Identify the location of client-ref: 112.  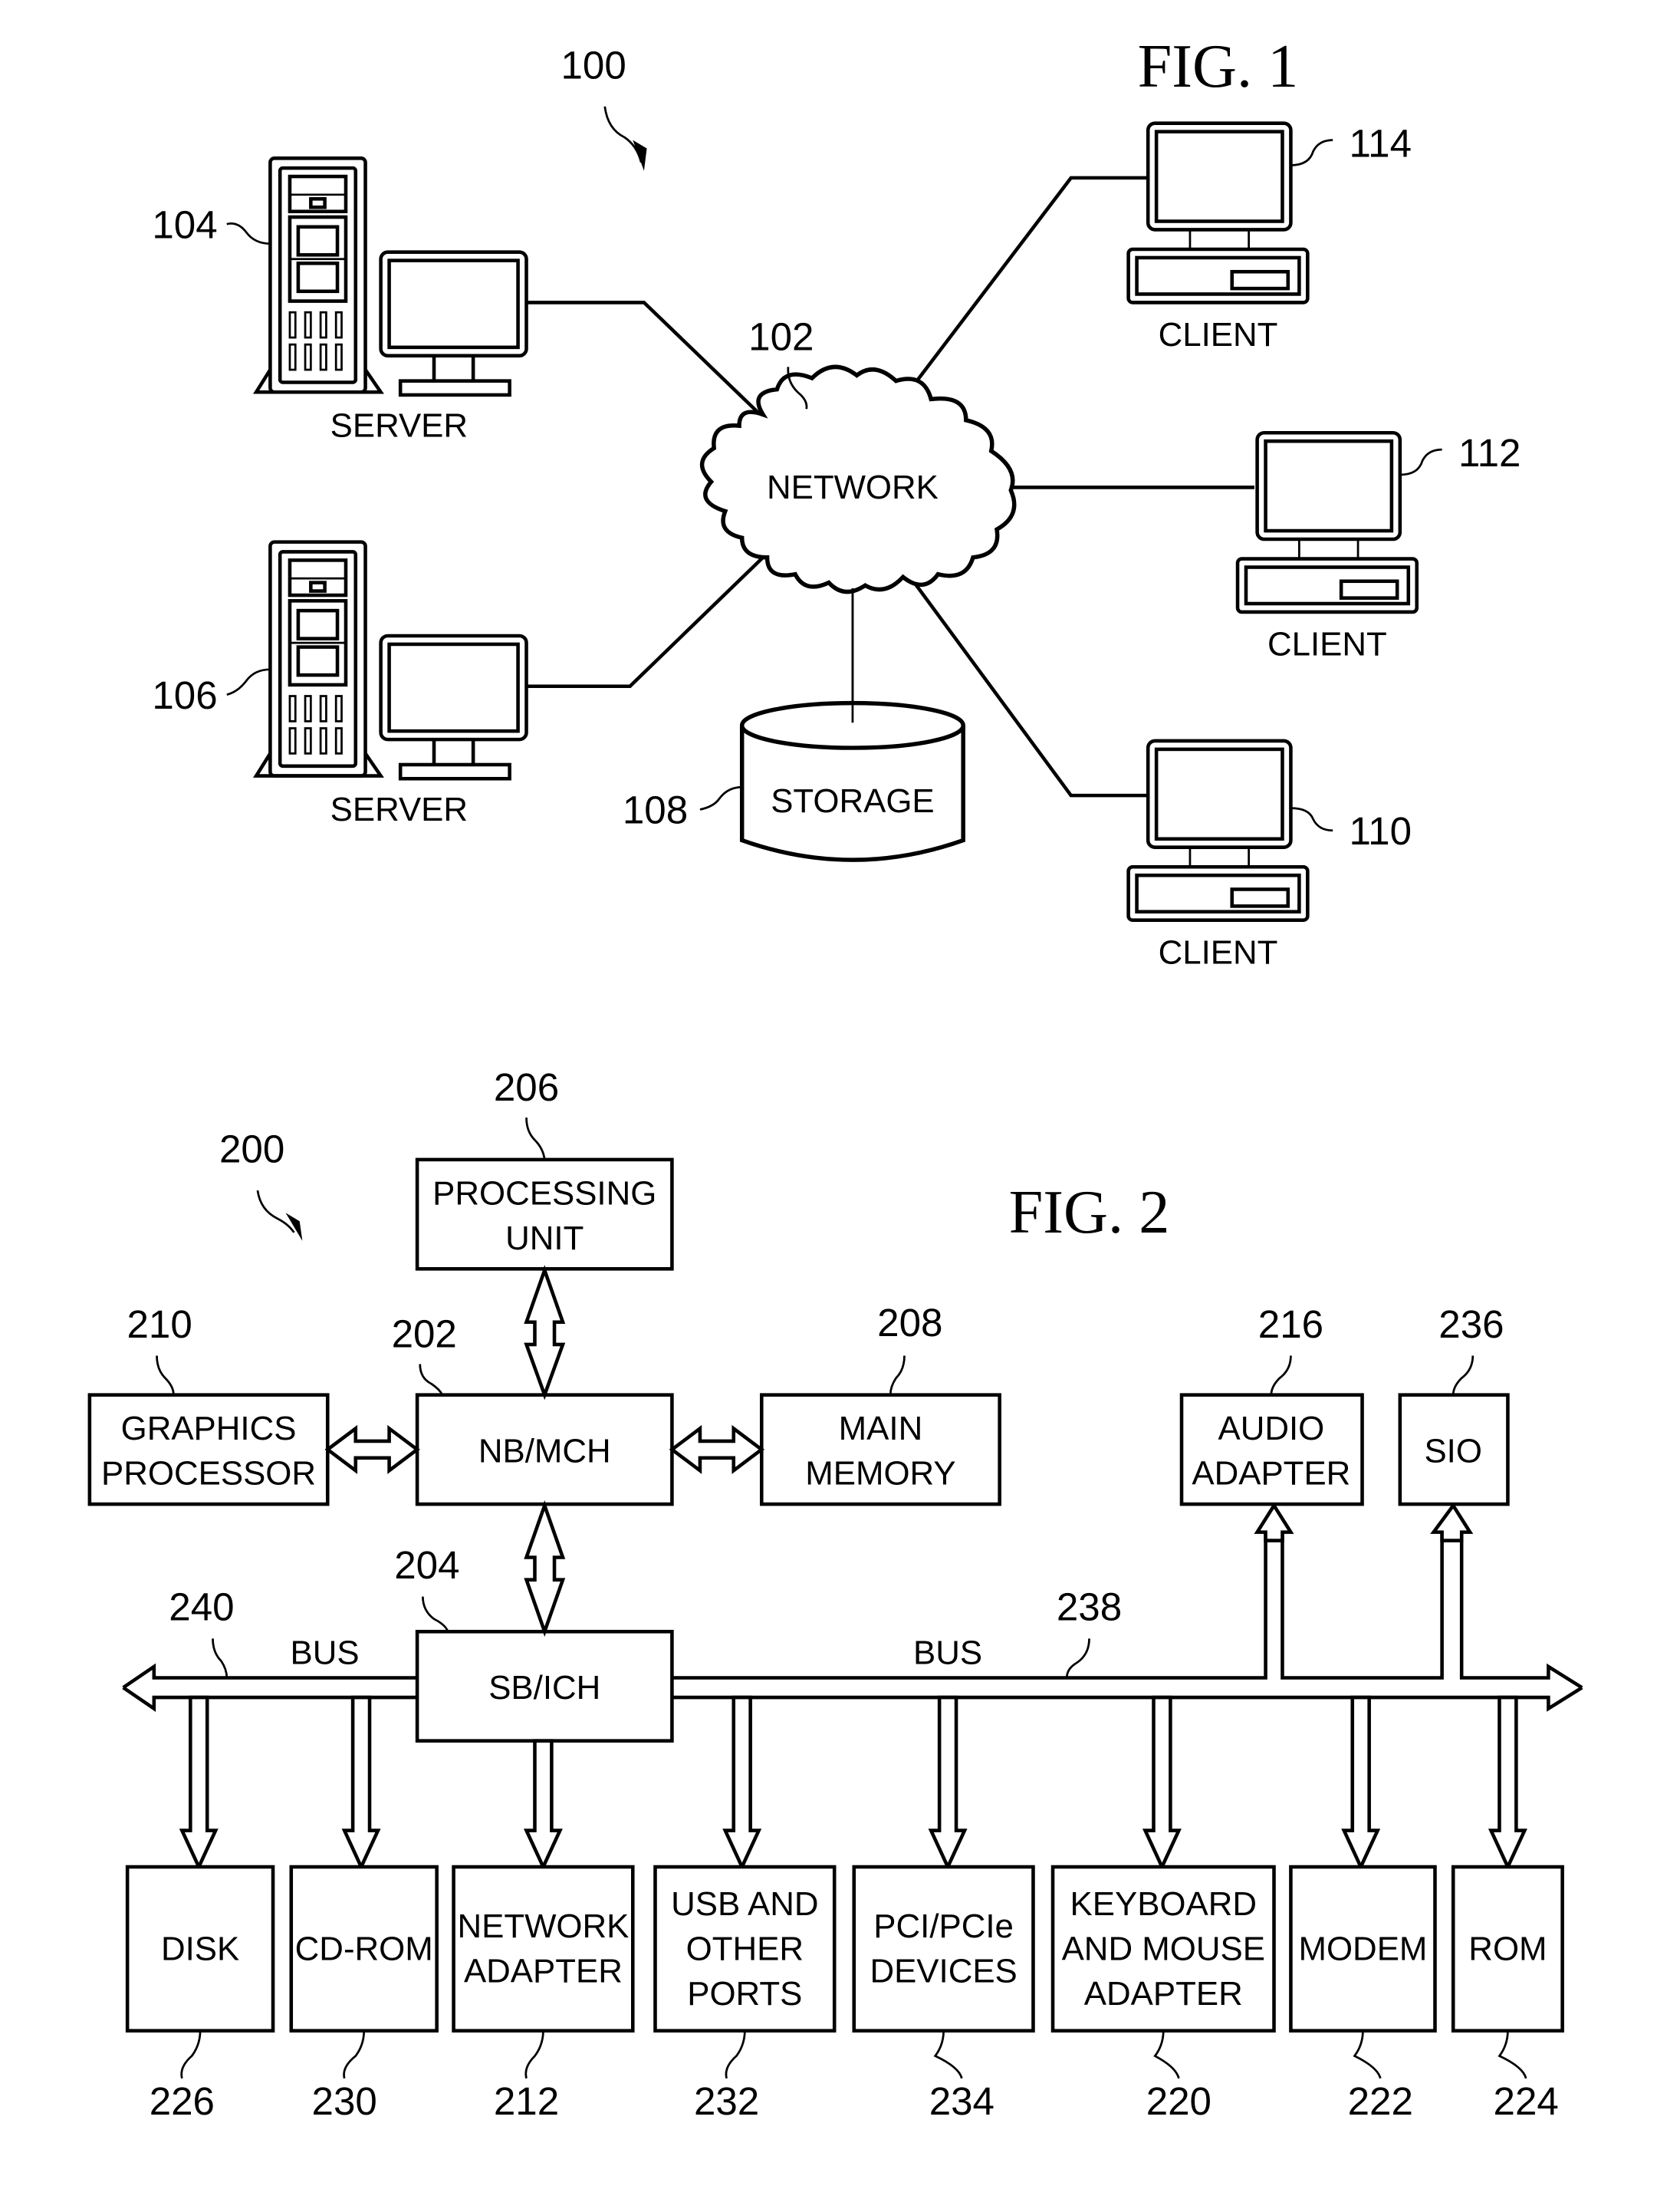
(1489, 453).